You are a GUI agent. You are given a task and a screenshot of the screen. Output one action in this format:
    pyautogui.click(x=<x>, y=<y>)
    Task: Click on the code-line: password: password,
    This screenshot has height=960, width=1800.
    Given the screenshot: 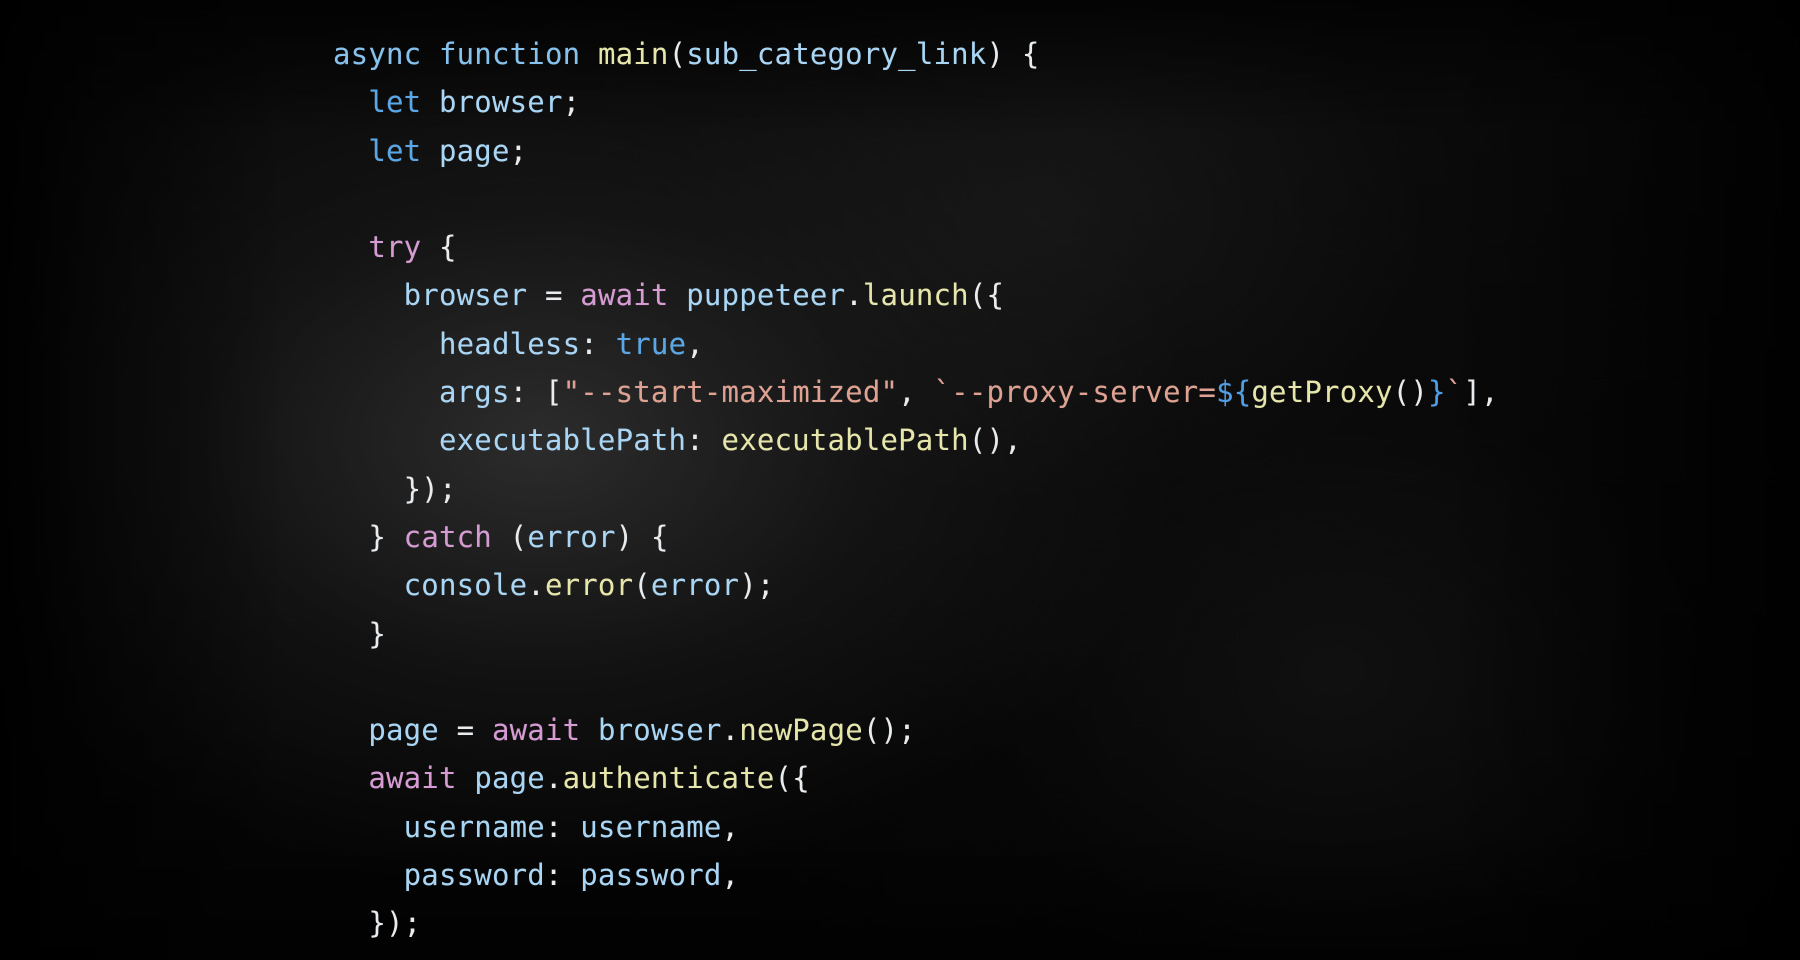 What is the action you would take?
    pyautogui.click(x=916, y=875)
    